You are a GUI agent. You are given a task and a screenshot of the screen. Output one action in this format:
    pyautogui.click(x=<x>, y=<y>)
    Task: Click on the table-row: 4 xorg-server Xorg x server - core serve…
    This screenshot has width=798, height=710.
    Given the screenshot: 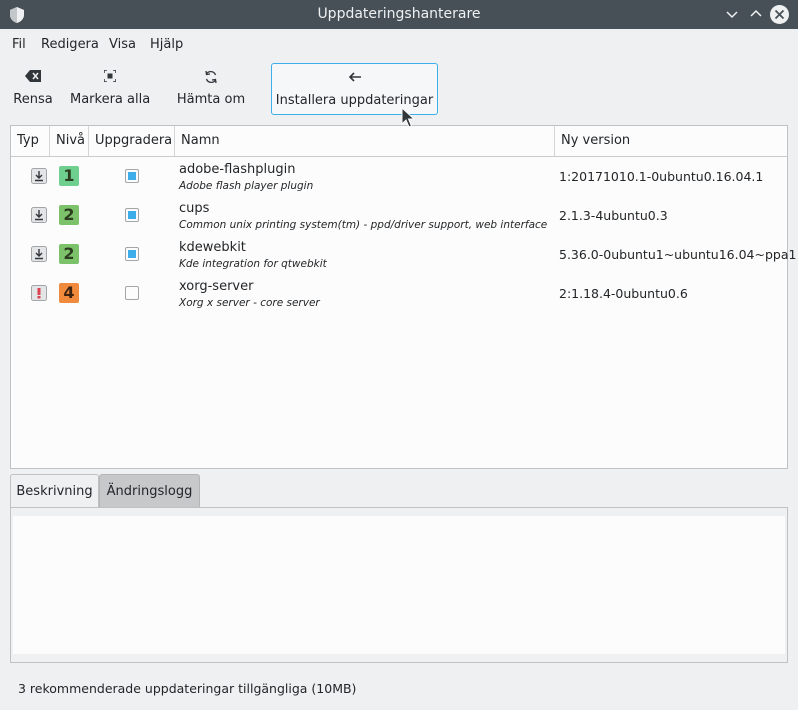 What is the action you would take?
    pyautogui.click(x=399, y=293)
    